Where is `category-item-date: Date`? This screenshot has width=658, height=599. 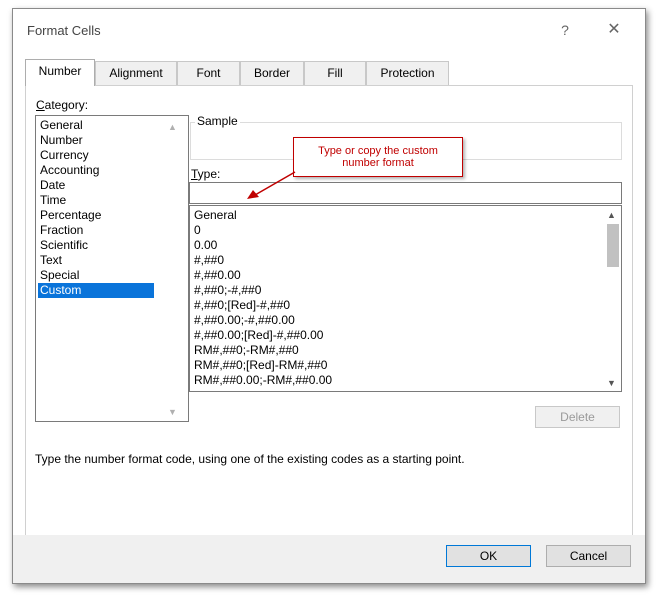 category-item-date: Date is located at coordinates (96, 185).